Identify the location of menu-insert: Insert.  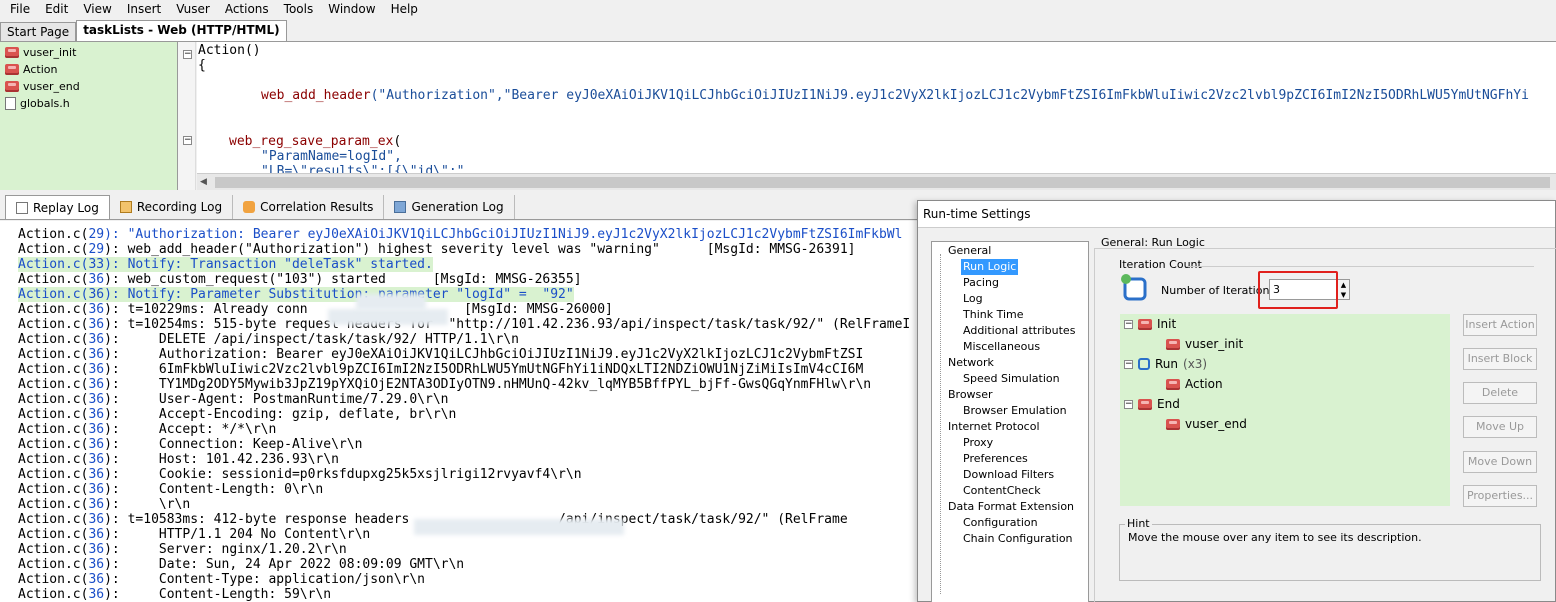
(144, 9).